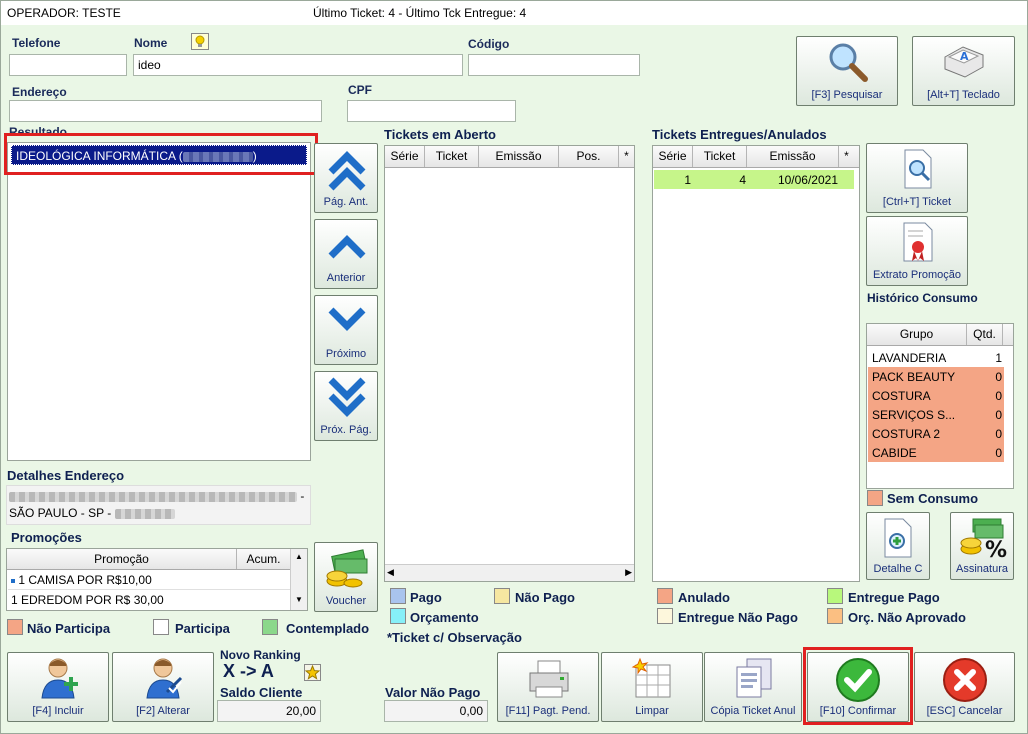 This screenshot has height=734, width=1028. Describe the element at coordinates (918, 169) in the screenshot. I see `document-search-icon` at that location.